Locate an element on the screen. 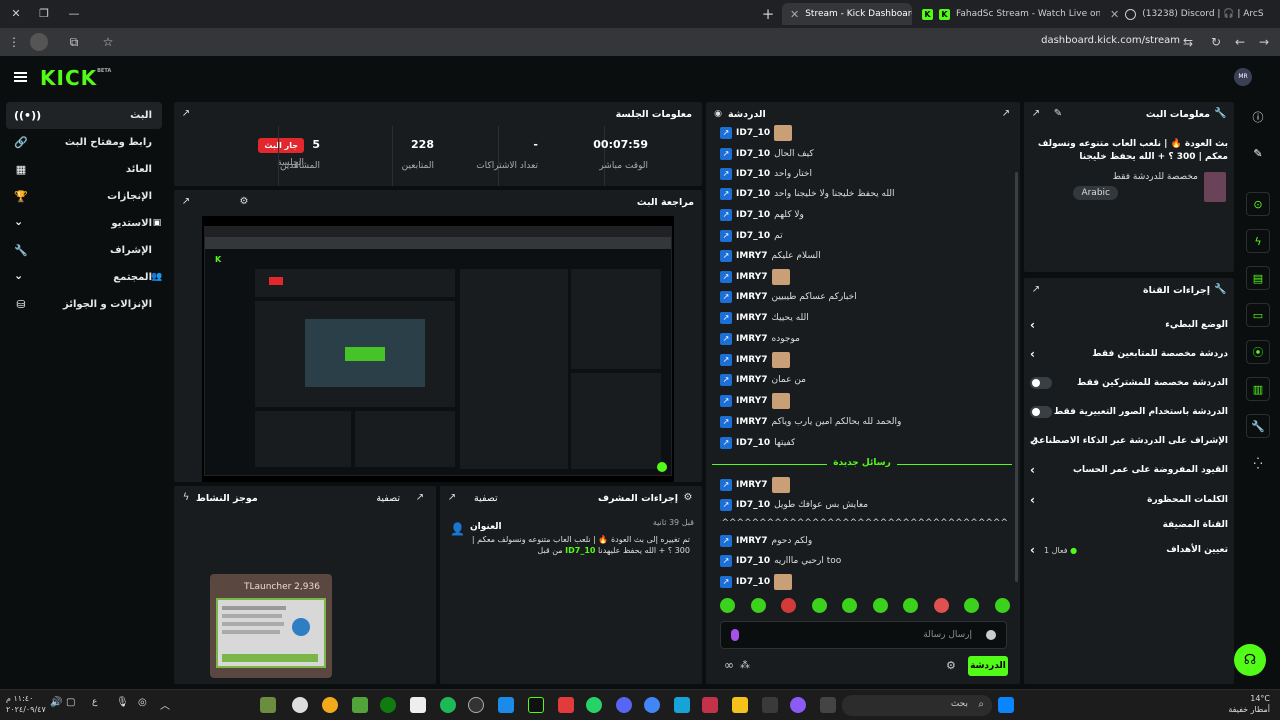 The image size is (1280, 720). spotify-icon is located at coordinates (448, 705).